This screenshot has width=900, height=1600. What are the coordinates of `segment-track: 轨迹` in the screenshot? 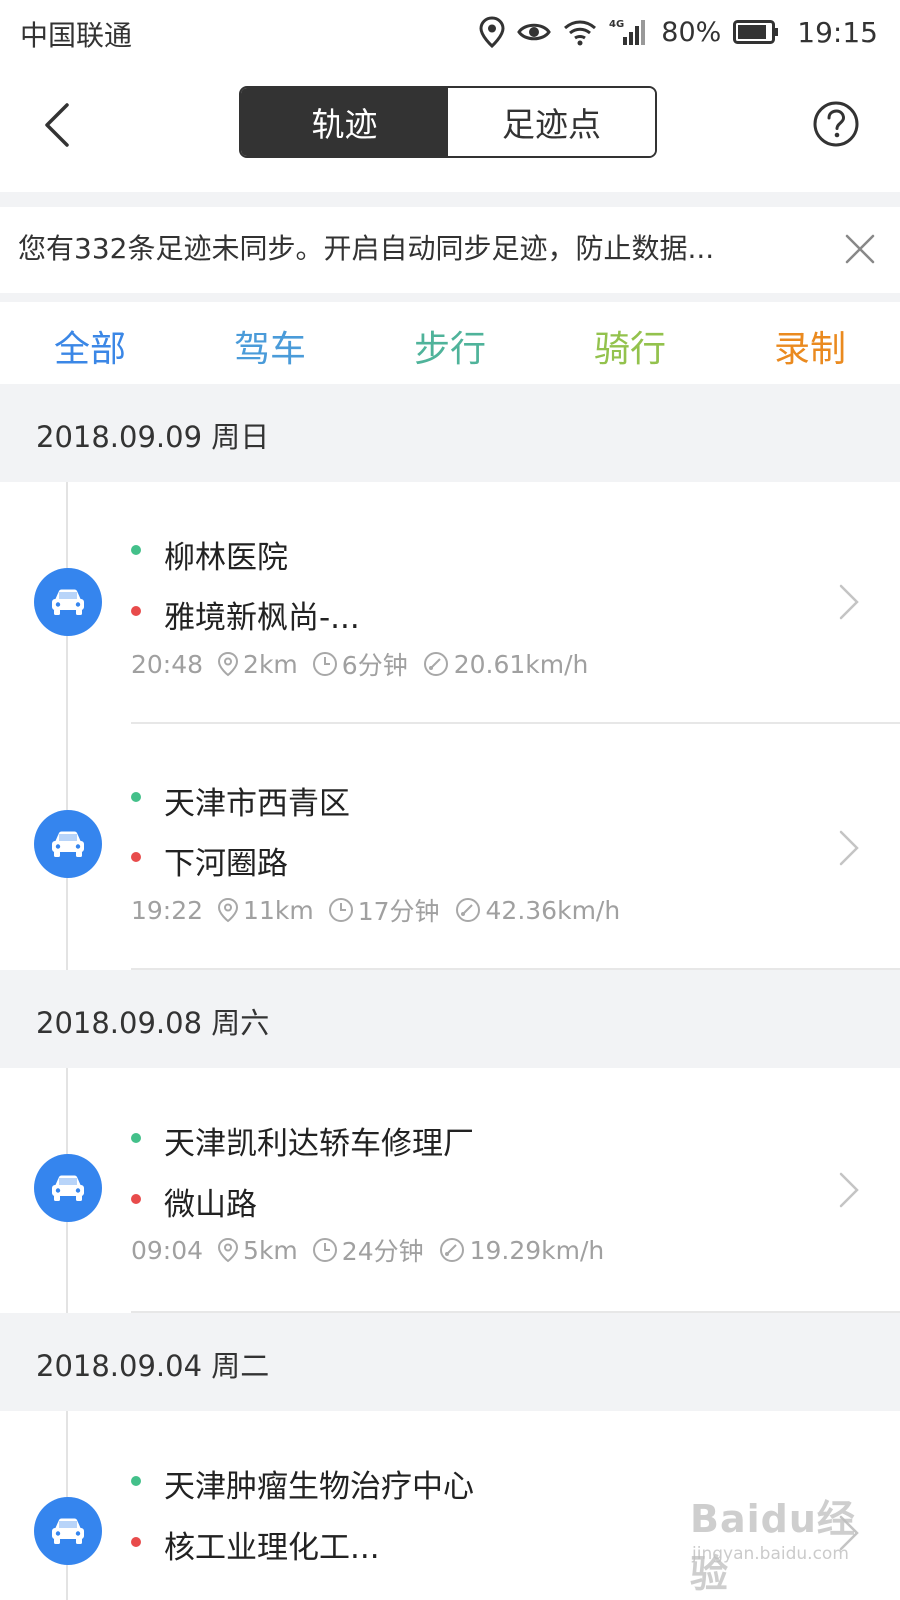 It's located at (344, 122).